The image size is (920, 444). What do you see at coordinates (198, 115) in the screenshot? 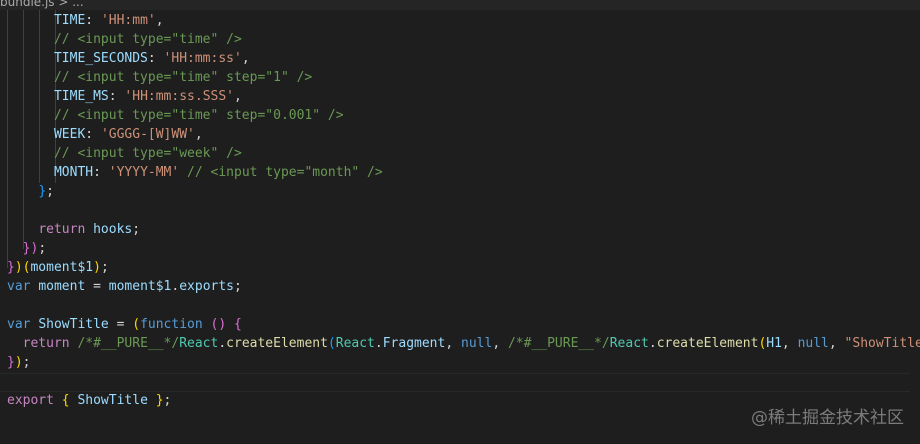
I see `code-line: // <input type="time" step="0.001" />` at bounding box center [198, 115].